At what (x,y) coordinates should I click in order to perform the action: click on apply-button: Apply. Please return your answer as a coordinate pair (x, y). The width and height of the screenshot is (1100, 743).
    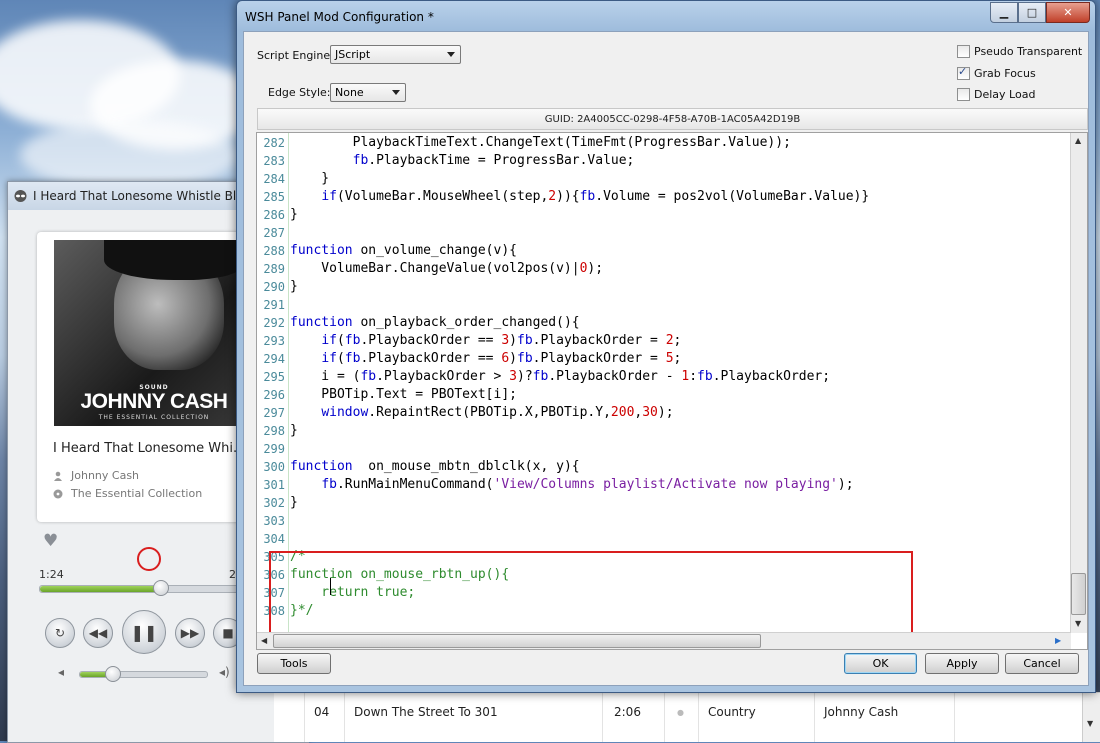
    Looking at the image, I should click on (962, 663).